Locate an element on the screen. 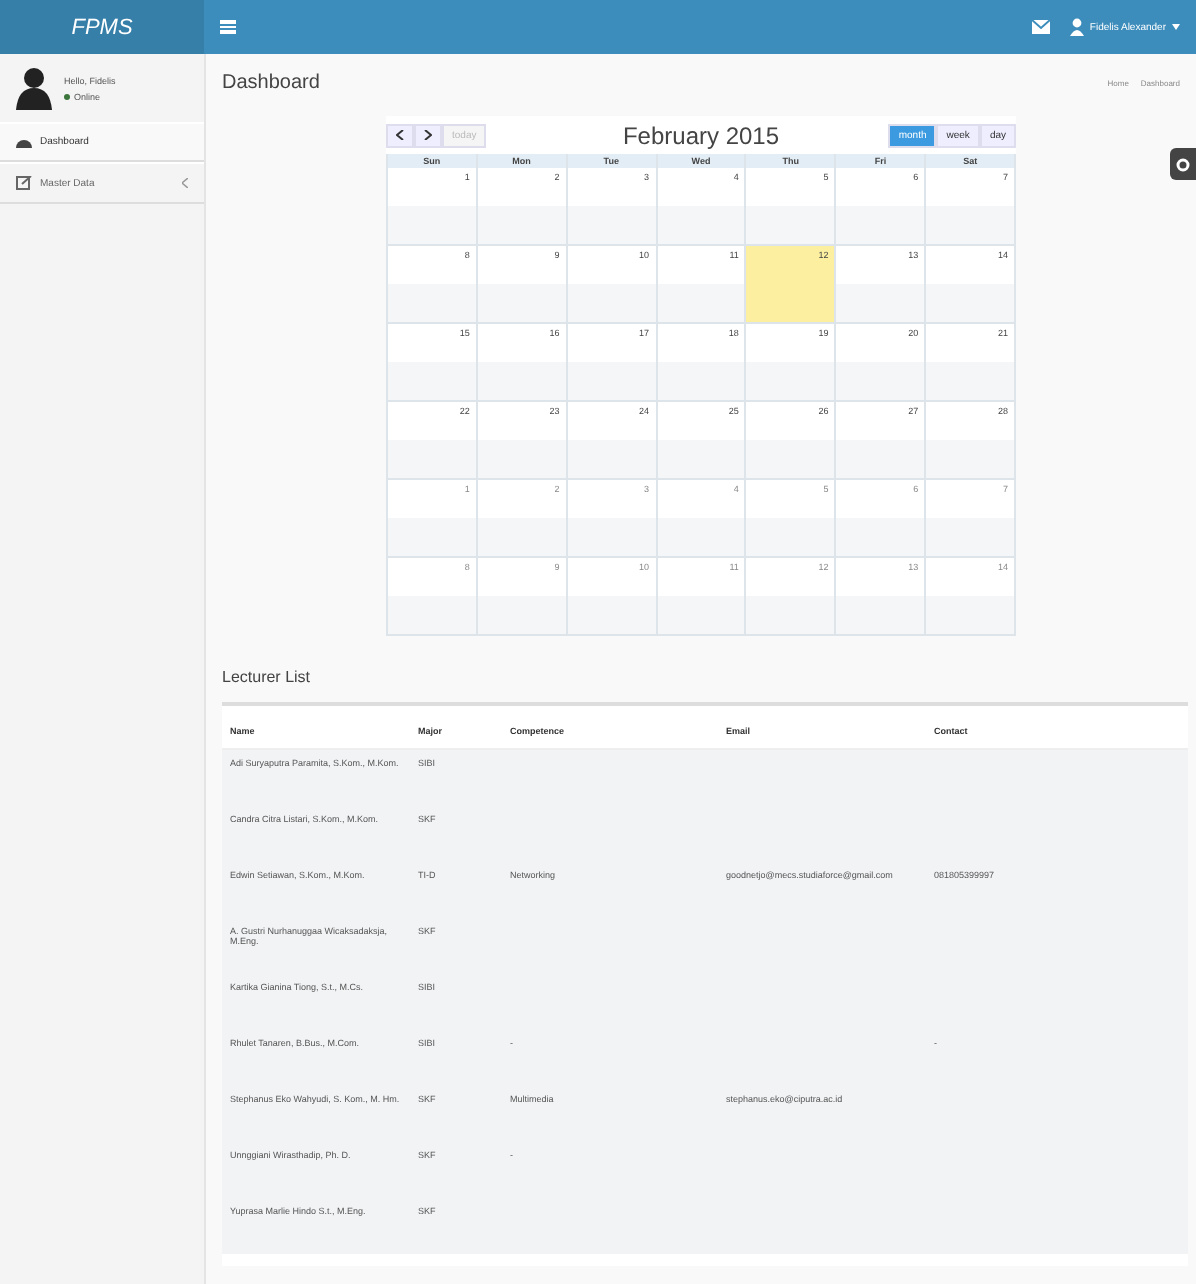 The height and width of the screenshot is (1284, 1196). settings-button is located at coordinates (1183, 164).